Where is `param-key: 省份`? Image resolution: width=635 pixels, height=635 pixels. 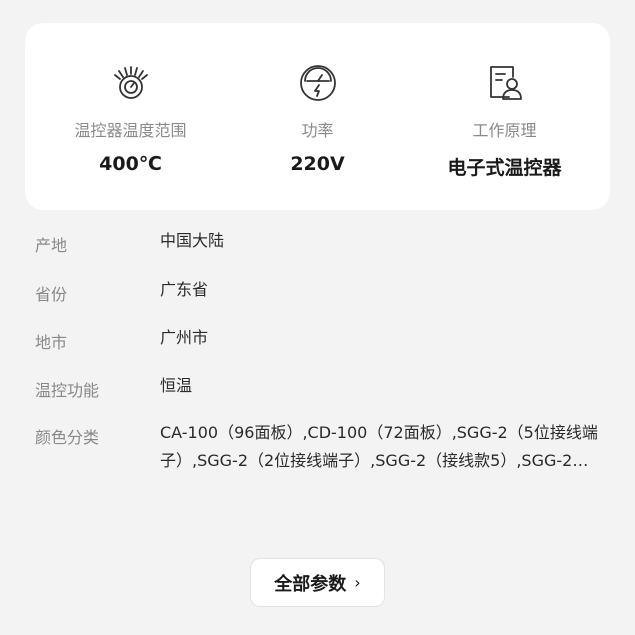
param-key: 省份 is located at coordinates (51, 294).